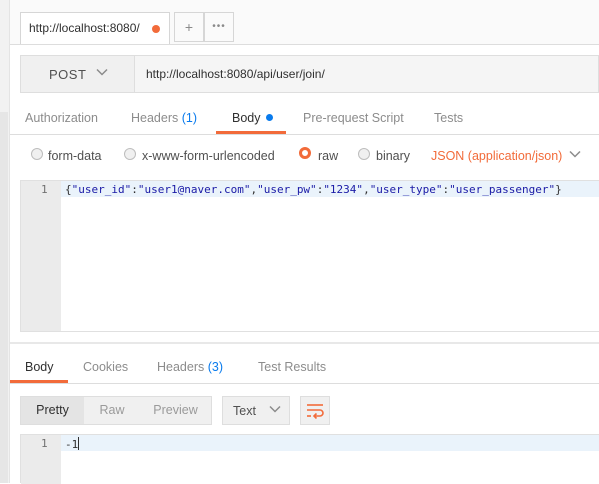 Image resolution: width=599 pixels, height=484 pixels. I want to click on tab-prerequest-script: Pre-request Script, so click(353, 118).